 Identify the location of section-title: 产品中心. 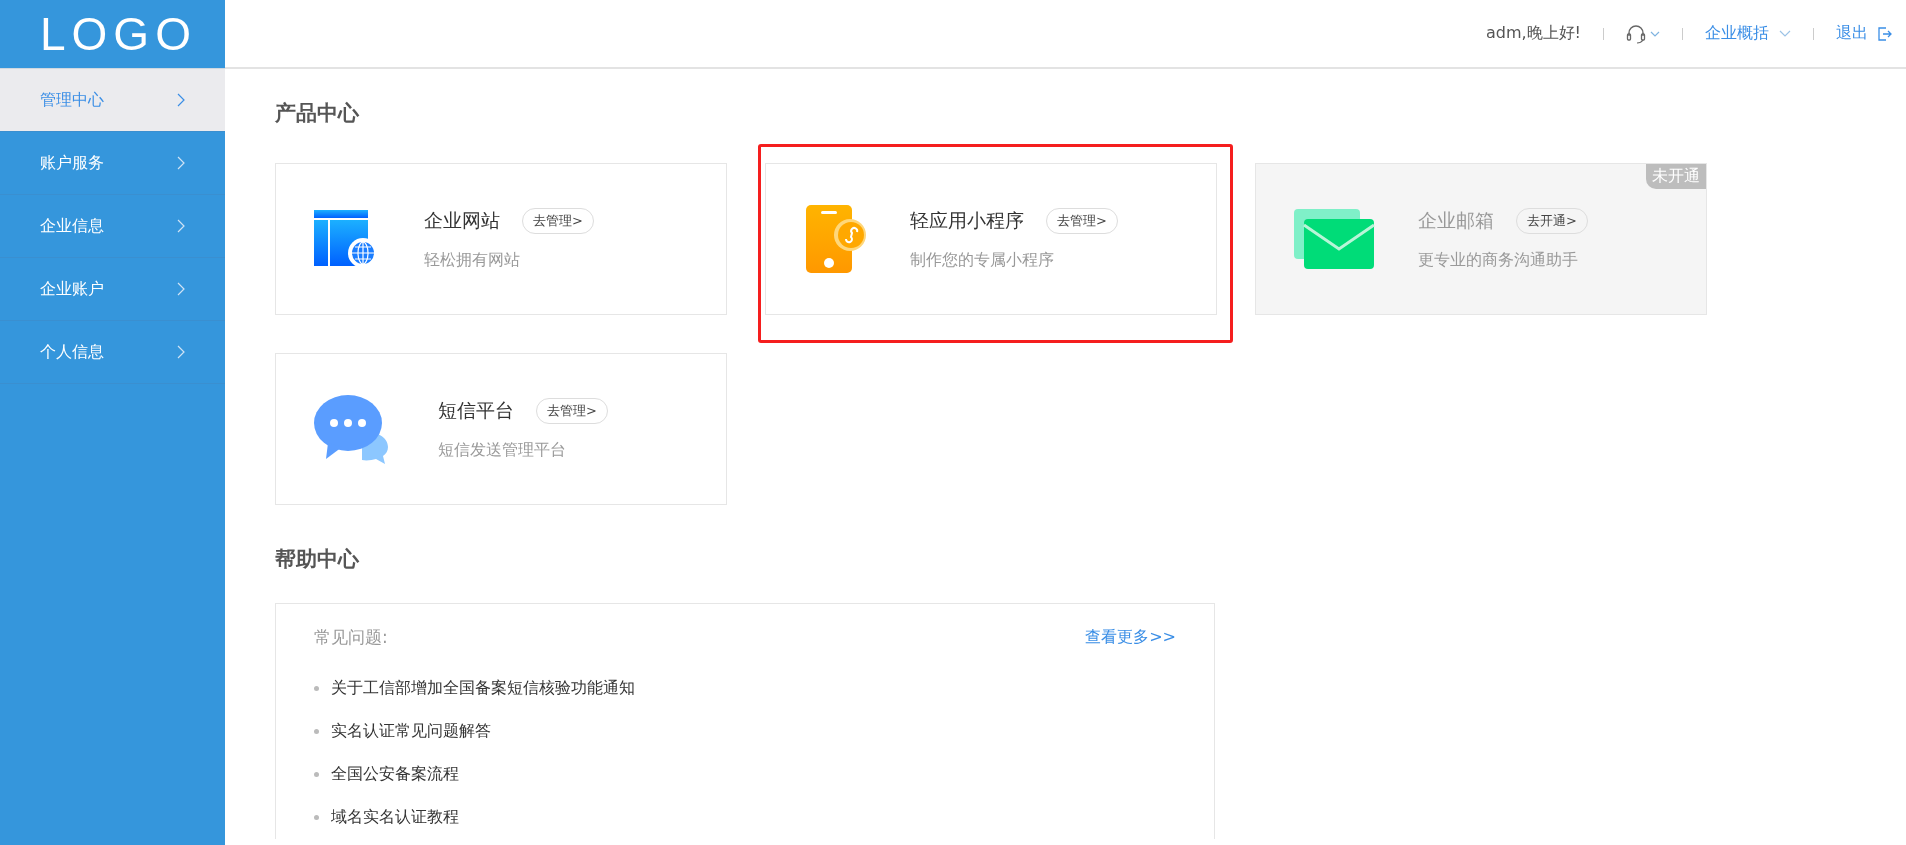
(317, 113).